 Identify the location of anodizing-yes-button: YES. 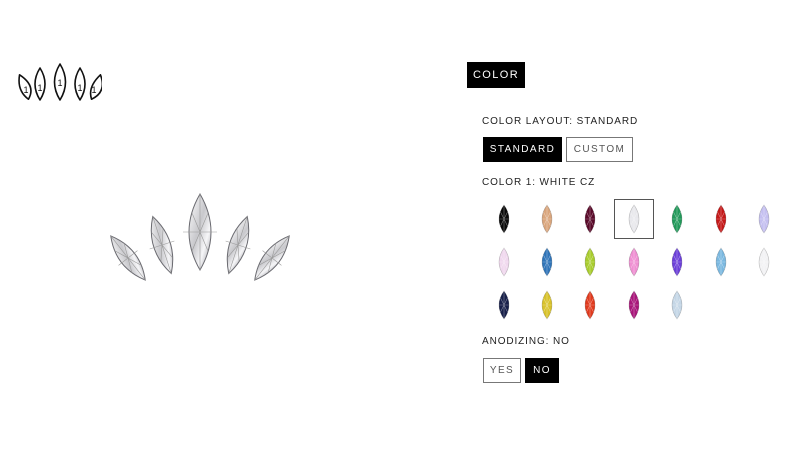
(502, 370).